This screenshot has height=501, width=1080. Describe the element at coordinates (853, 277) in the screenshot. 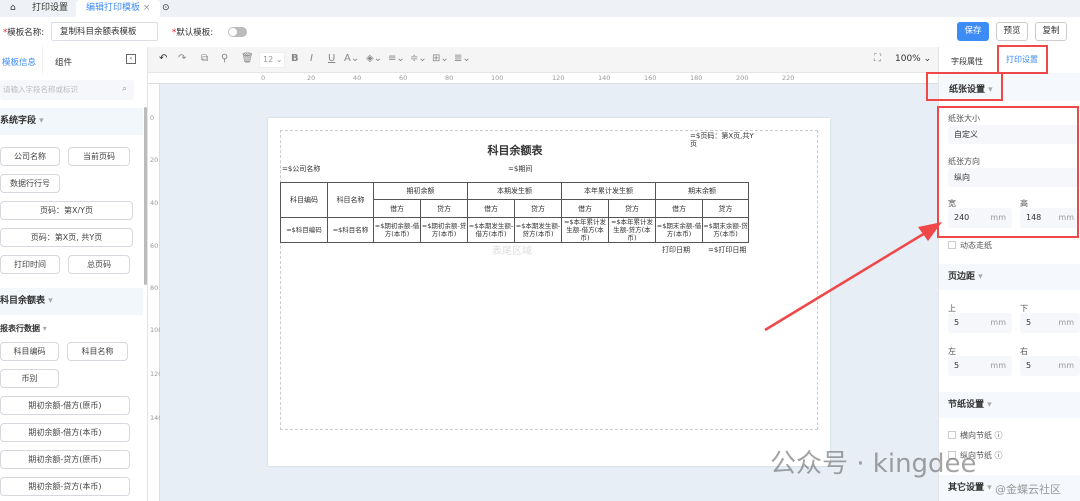

I see `annotation-arrow` at that location.